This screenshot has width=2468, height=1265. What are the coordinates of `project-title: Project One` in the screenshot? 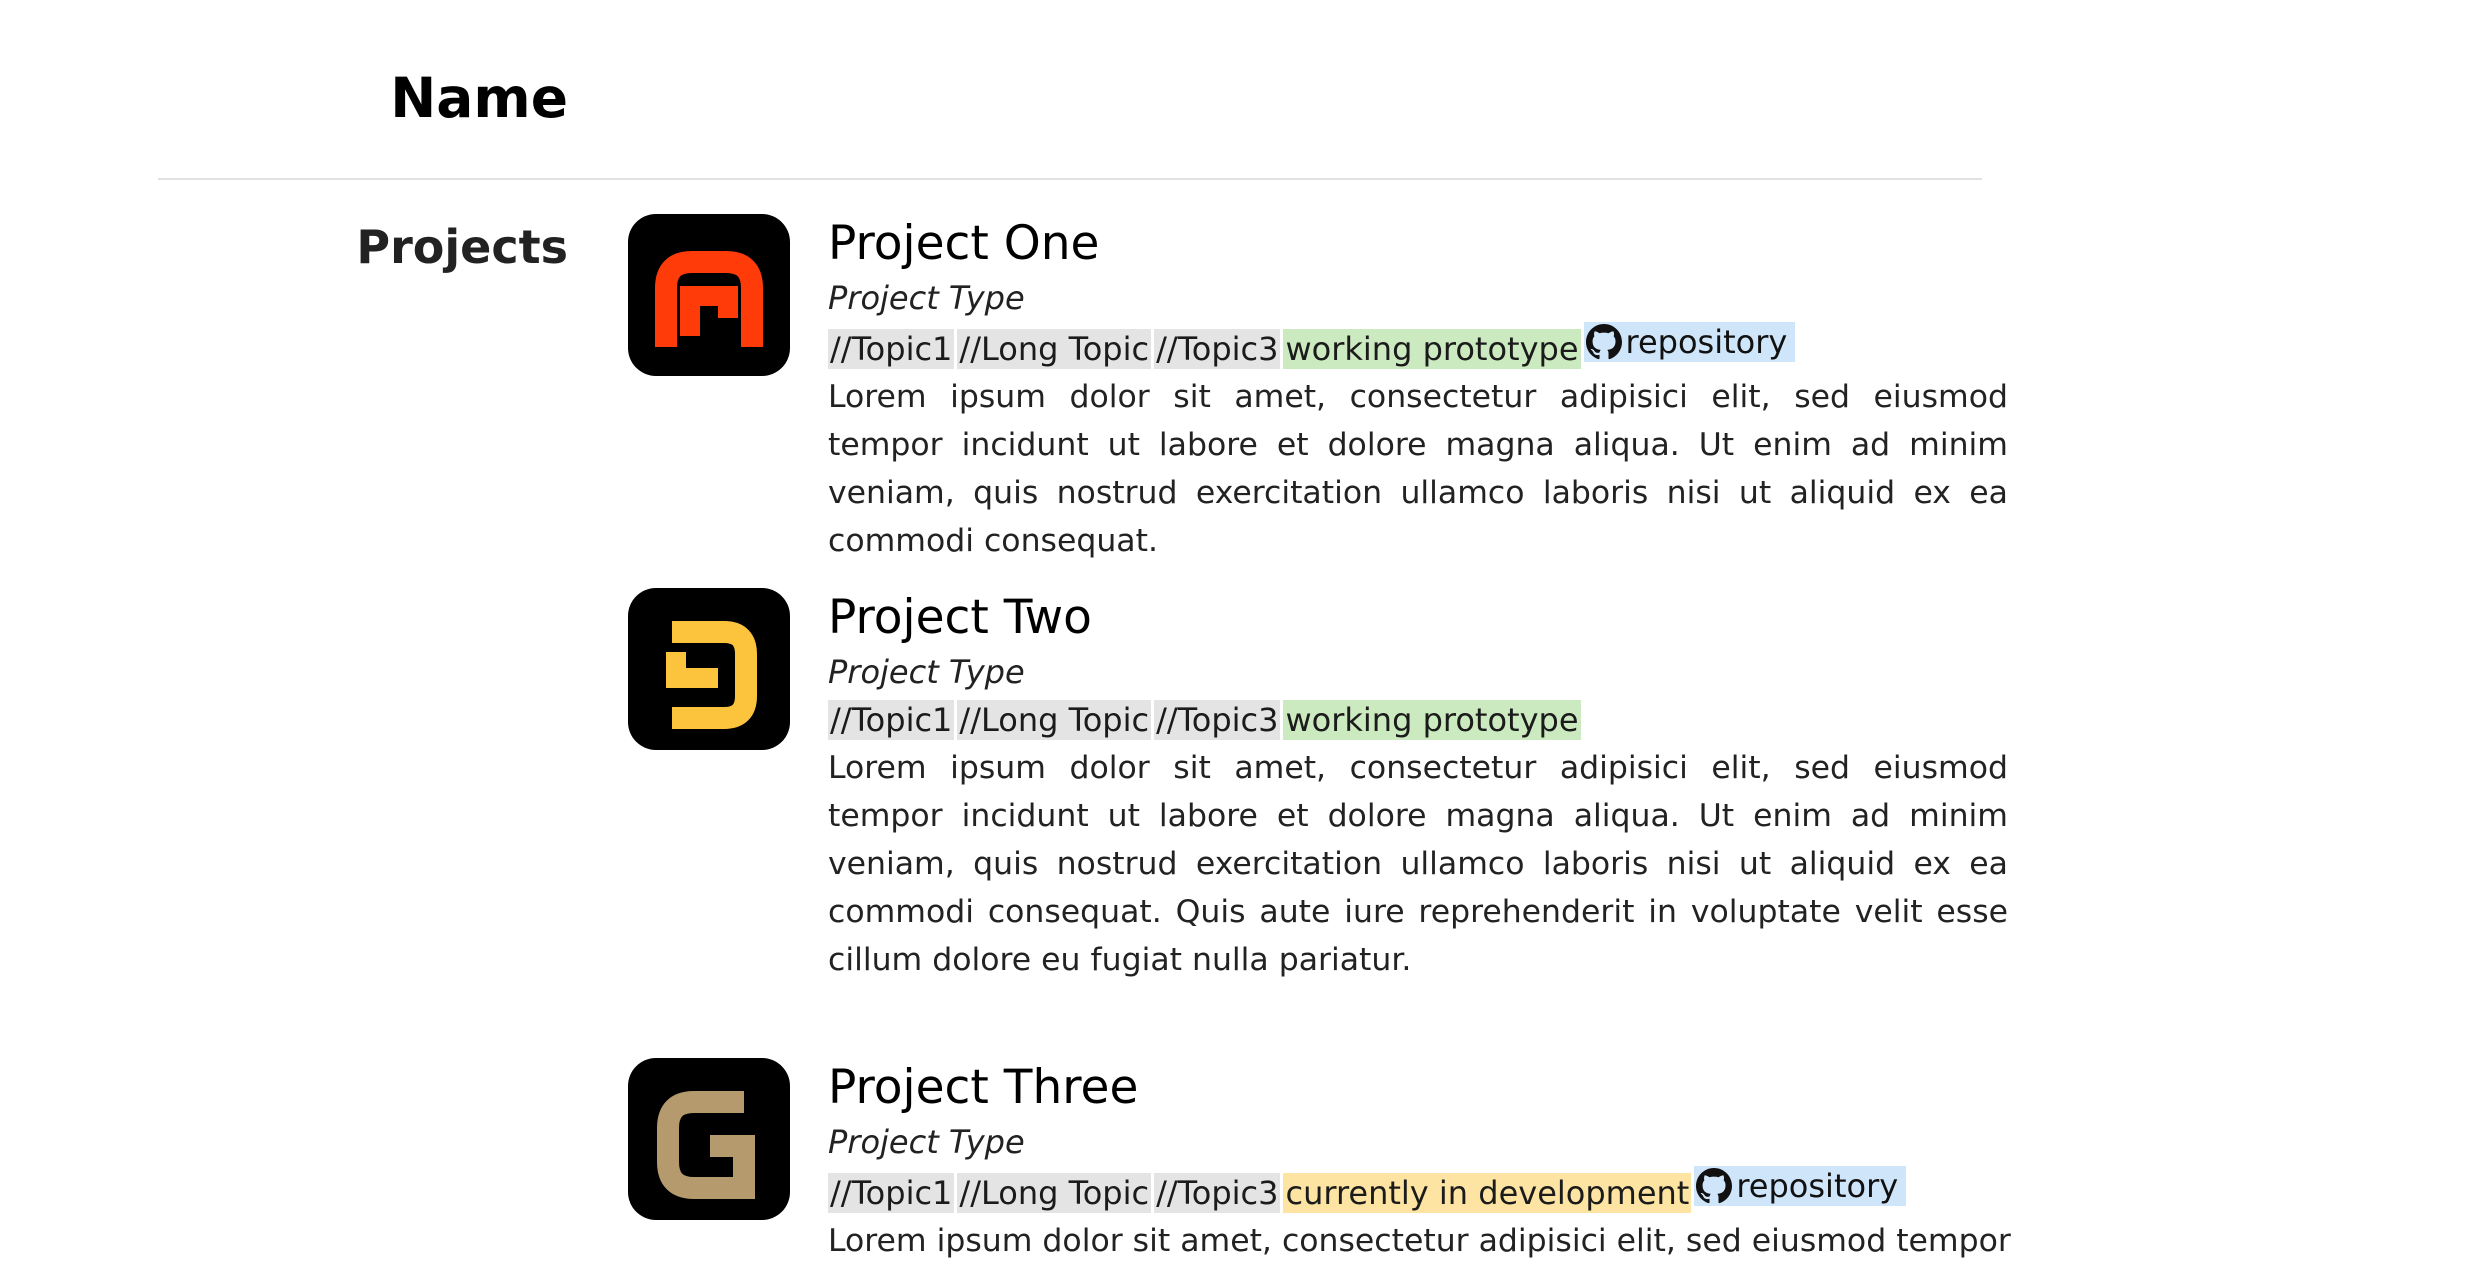 It's located at (1418, 244).